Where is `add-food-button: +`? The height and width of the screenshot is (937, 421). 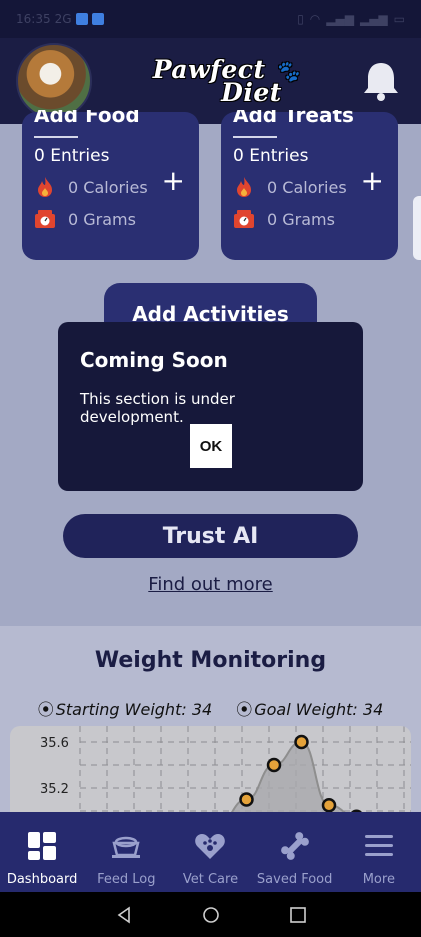 add-food-button: + is located at coordinates (173, 180).